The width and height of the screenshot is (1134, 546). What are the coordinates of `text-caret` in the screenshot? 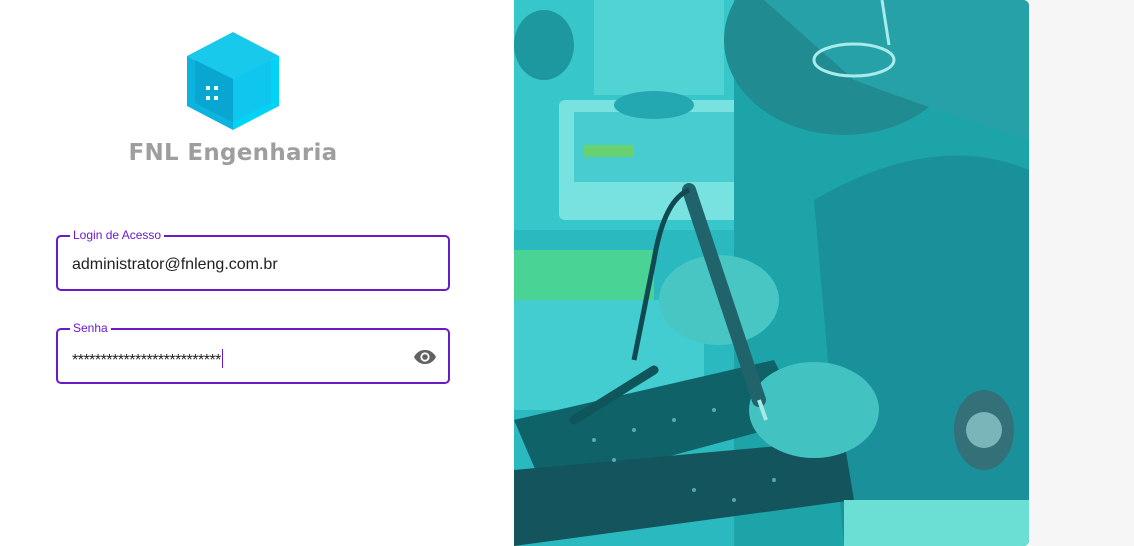 It's located at (222, 358).